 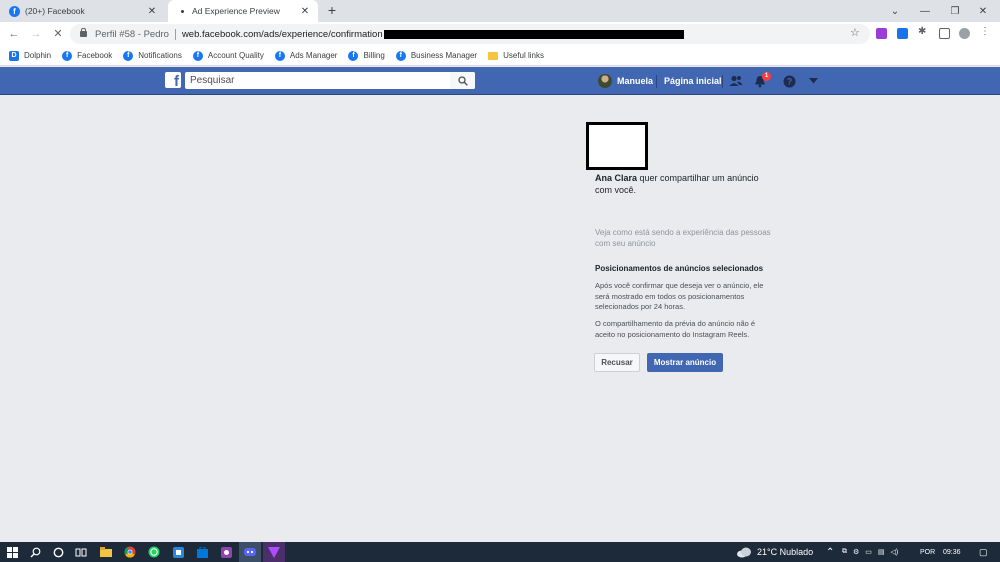 I want to click on tab-facebook: f (20+) Facebook ✕, so click(x=82, y=11).